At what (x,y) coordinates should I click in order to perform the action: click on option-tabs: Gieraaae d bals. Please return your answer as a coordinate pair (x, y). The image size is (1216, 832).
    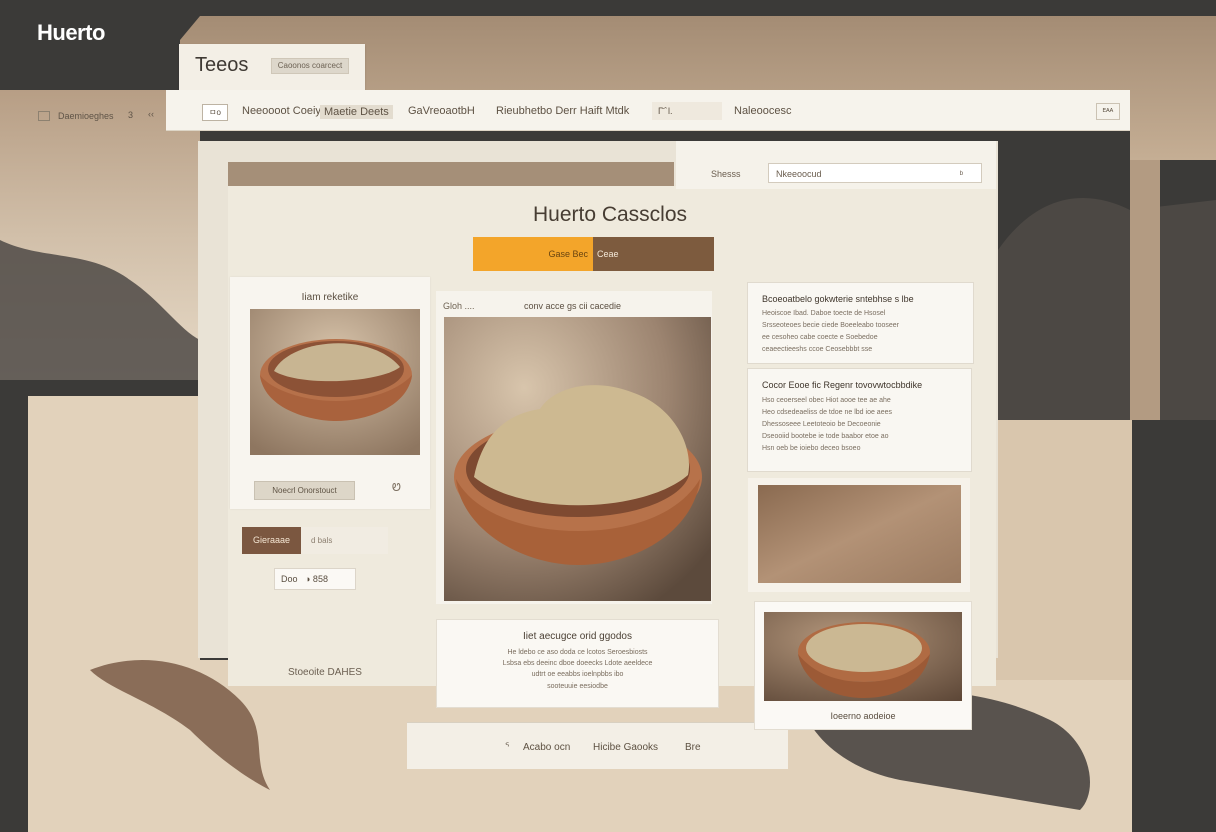
    Looking at the image, I should click on (315, 540).